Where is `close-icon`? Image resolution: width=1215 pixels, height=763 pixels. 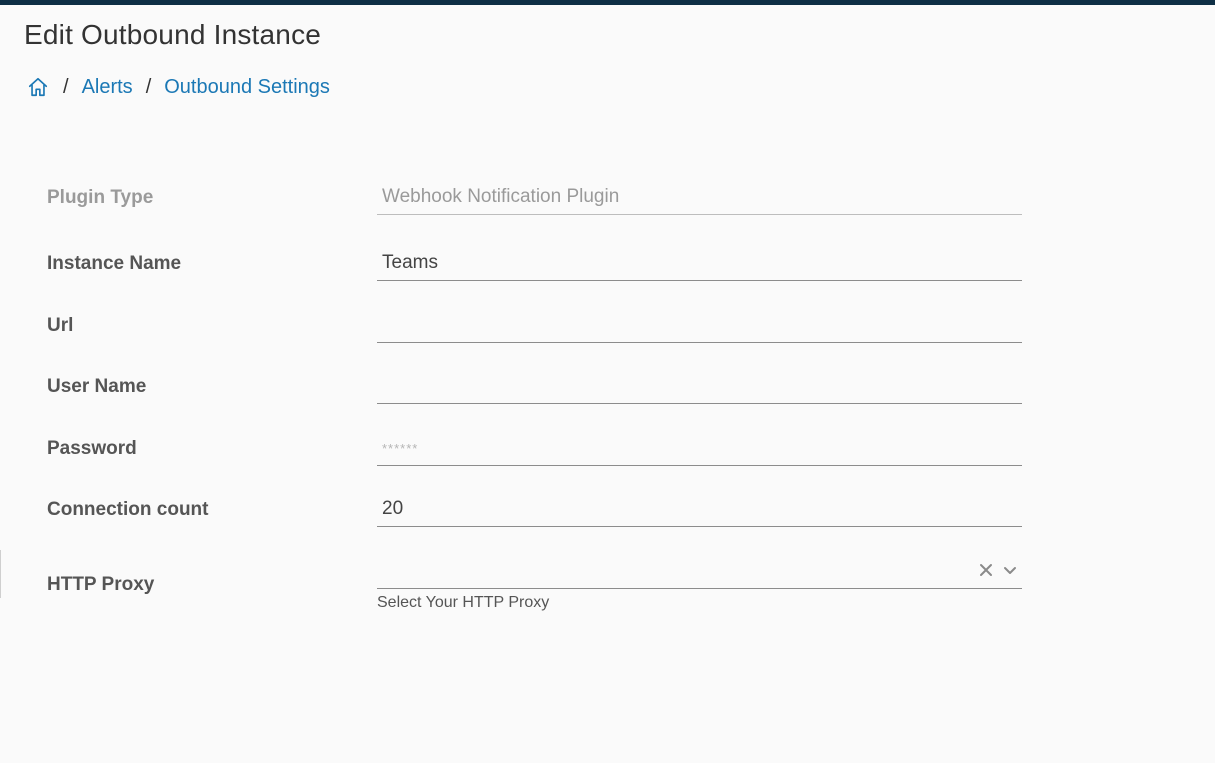
close-icon is located at coordinates (986, 570).